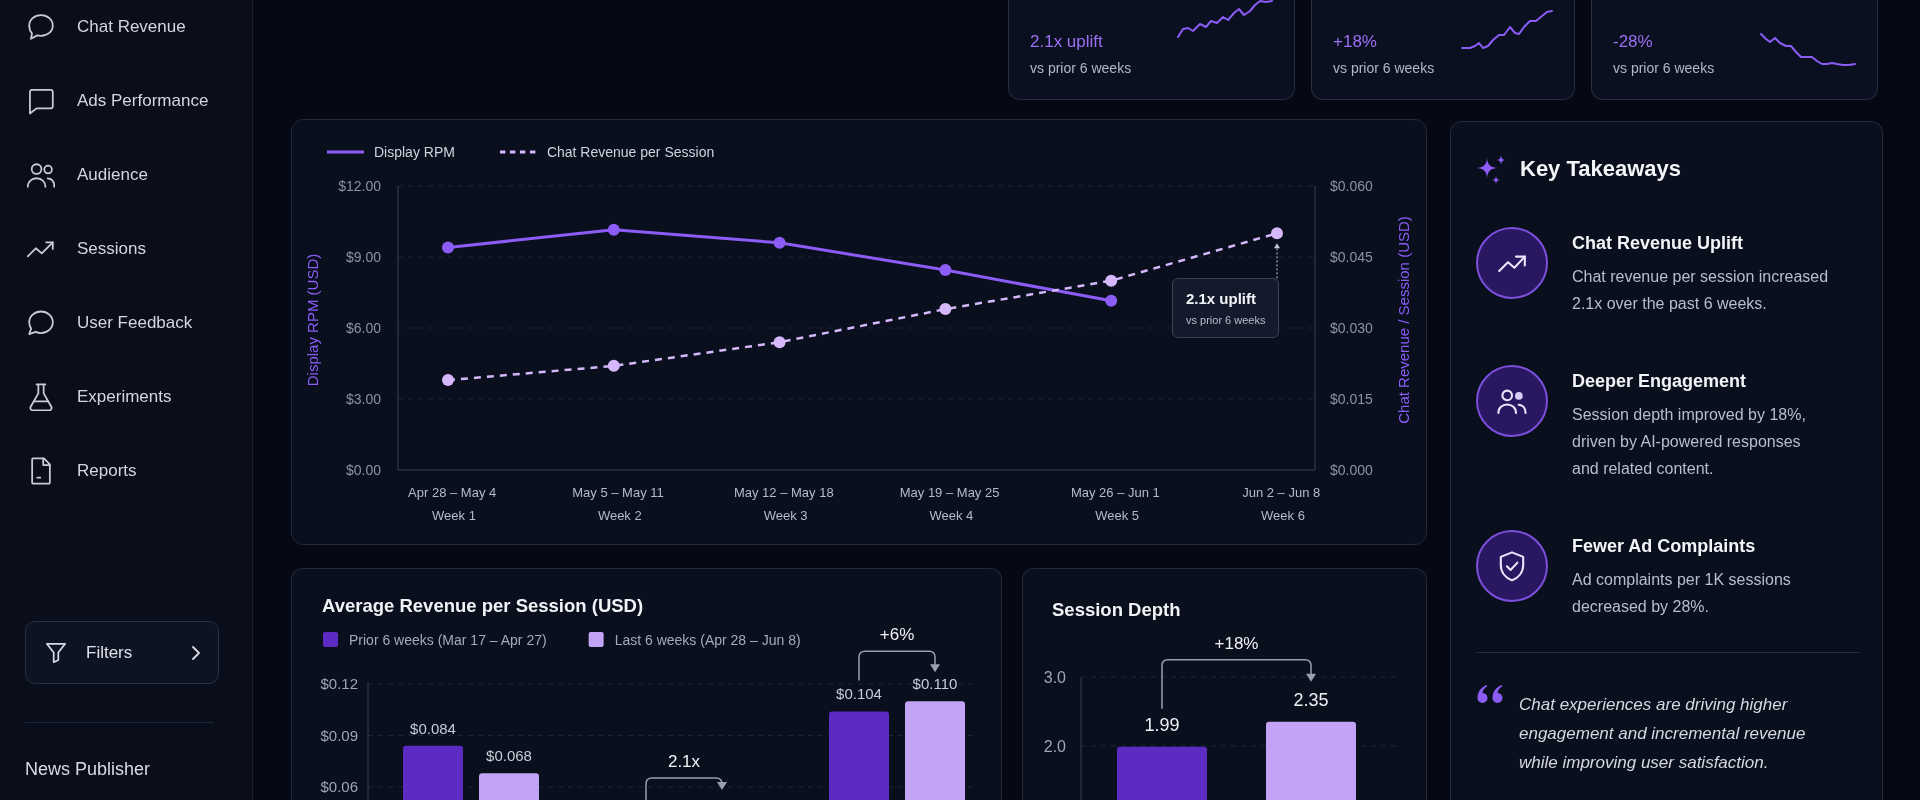  What do you see at coordinates (630, 152) in the screenshot?
I see `legend-label: Chat Revenue per Session` at bounding box center [630, 152].